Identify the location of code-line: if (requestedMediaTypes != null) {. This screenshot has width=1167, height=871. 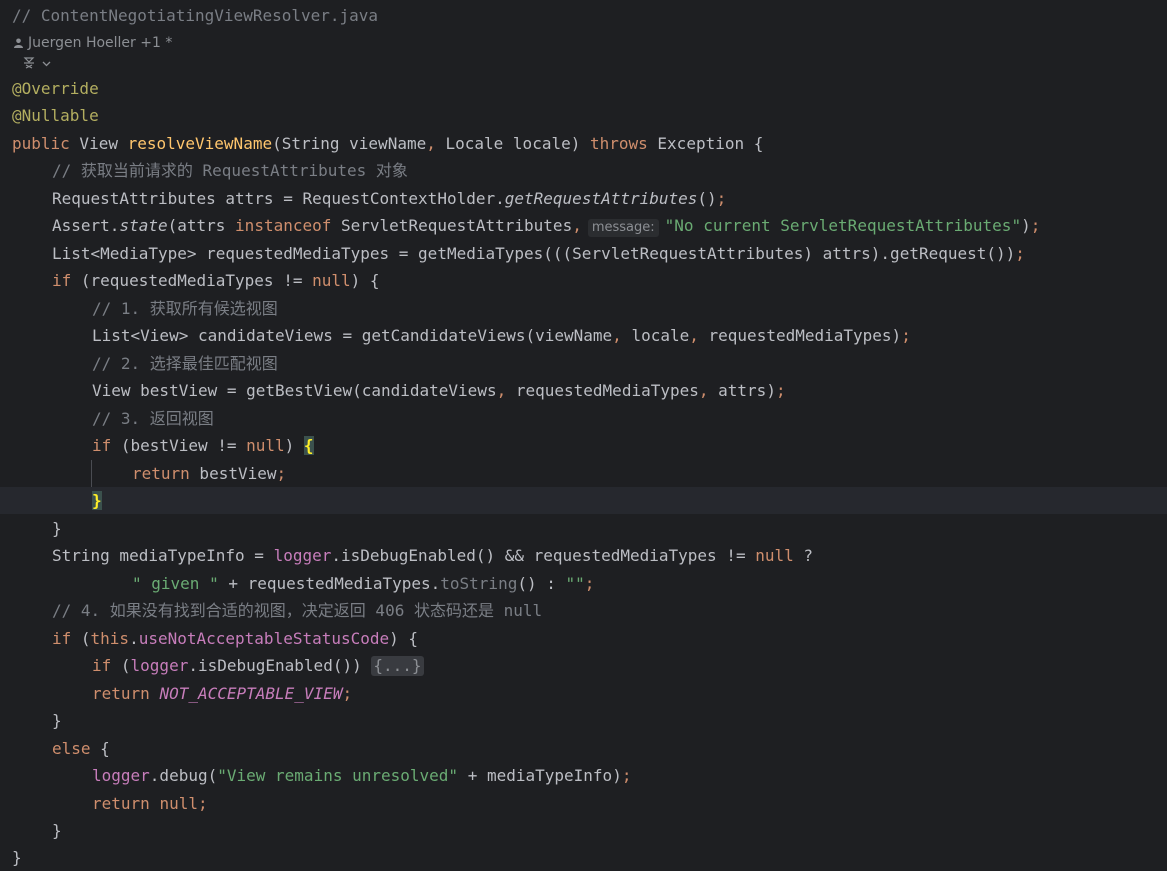
(583, 280).